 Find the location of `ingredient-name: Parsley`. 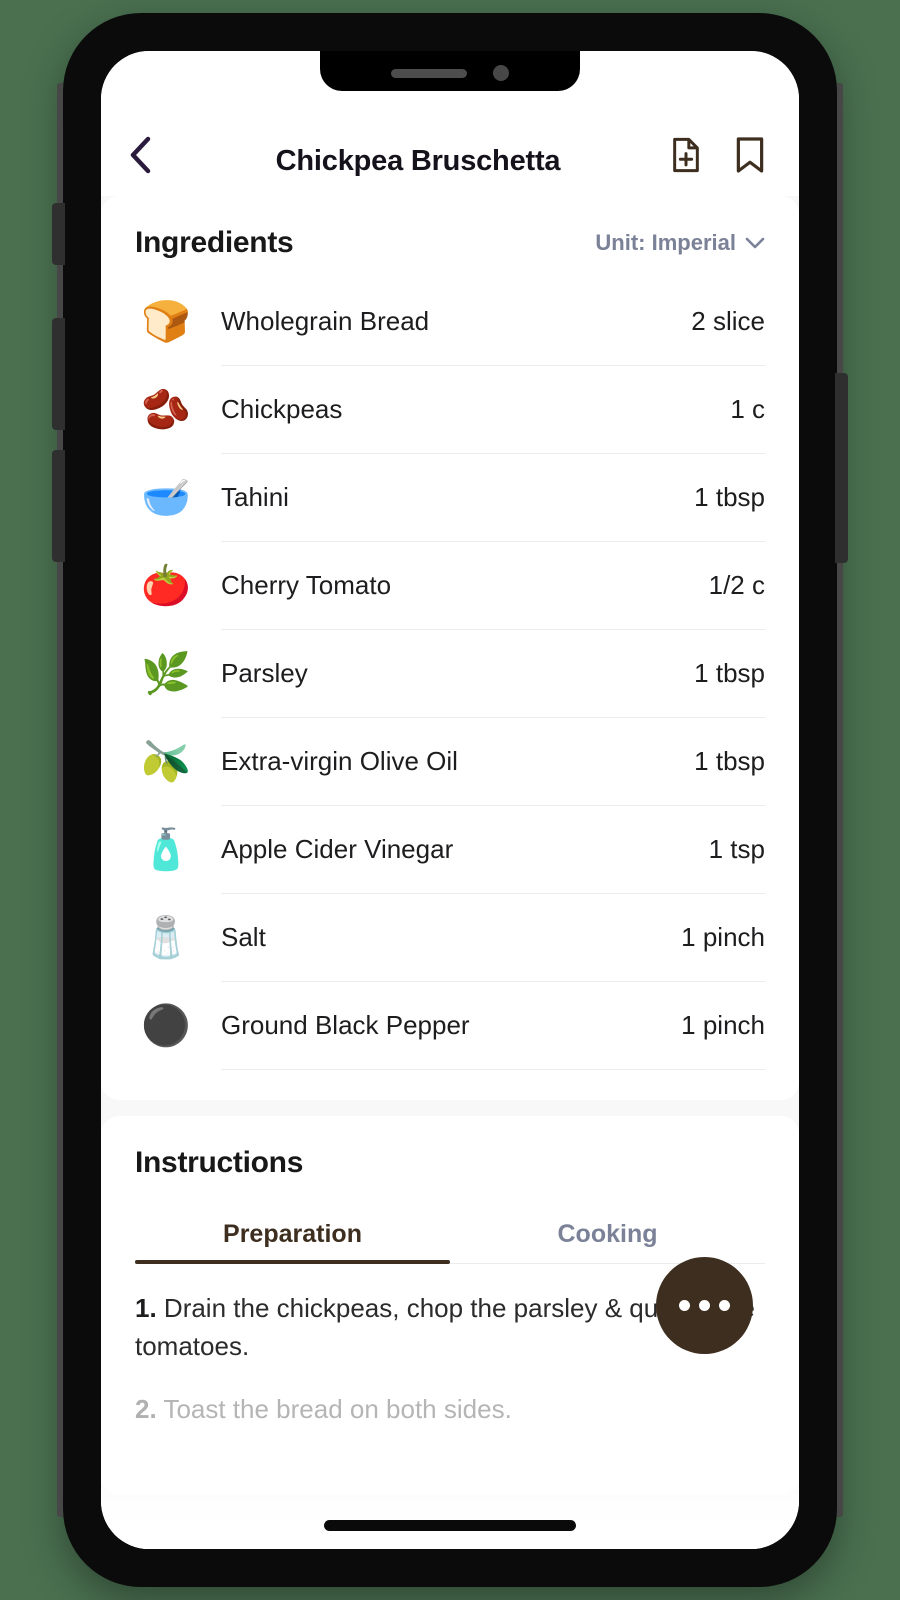

ingredient-name: Parsley is located at coordinates (264, 673).